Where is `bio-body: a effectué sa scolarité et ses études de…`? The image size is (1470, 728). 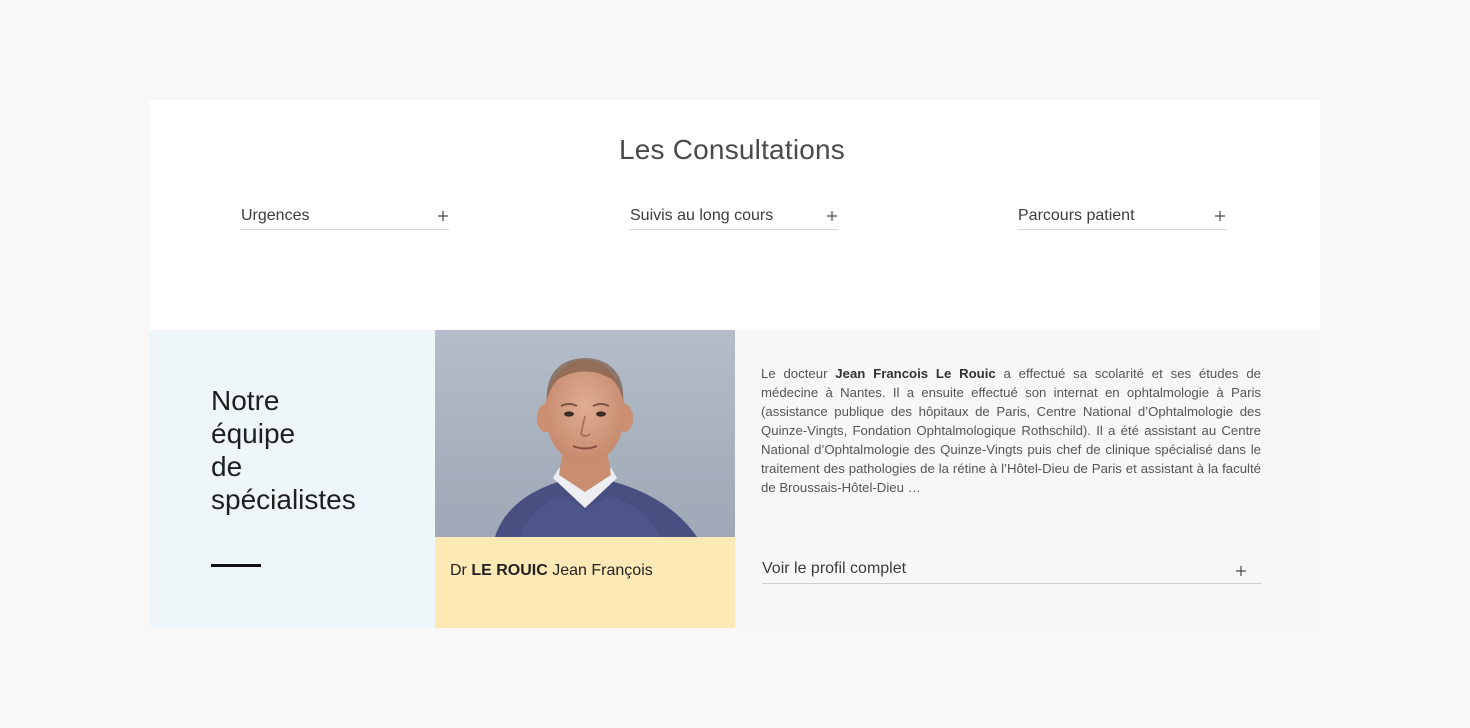
bio-body: a effectué sa scolarité et ses études de… is located at coordinates (1011, 430).